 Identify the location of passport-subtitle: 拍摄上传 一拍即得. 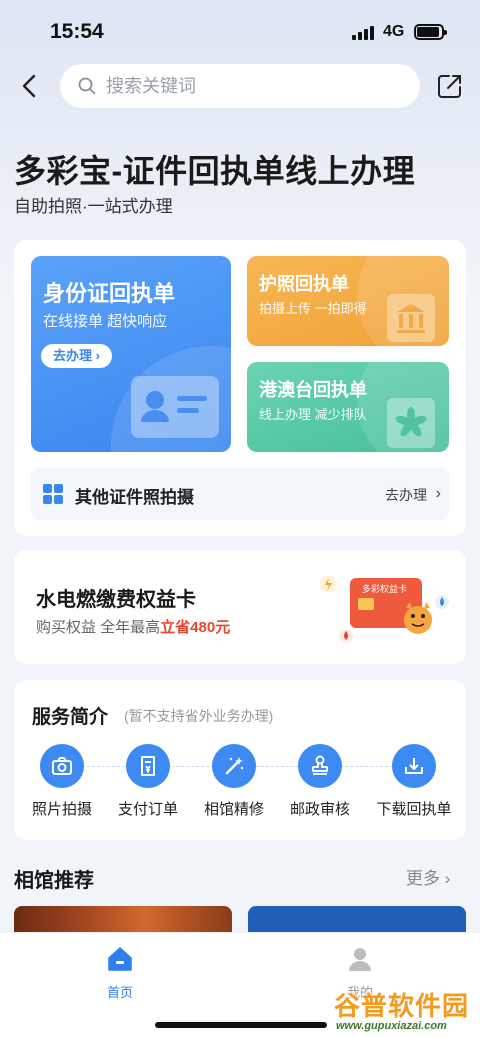
(313, 308).